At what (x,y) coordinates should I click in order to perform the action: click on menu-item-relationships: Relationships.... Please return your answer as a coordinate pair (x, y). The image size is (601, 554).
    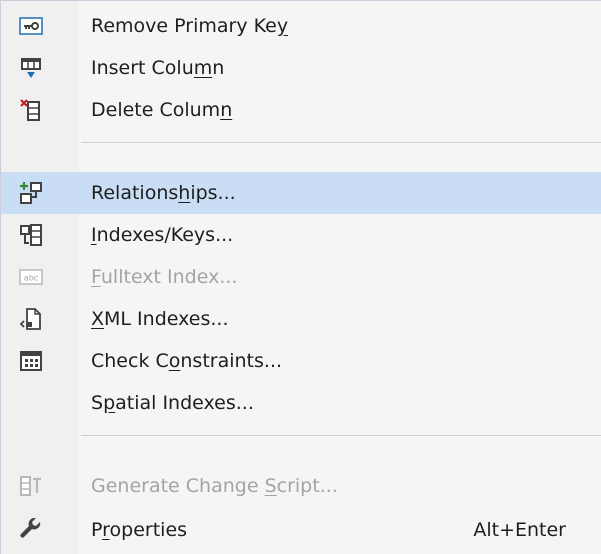
    Looking at the image, I should click on (301, 193).